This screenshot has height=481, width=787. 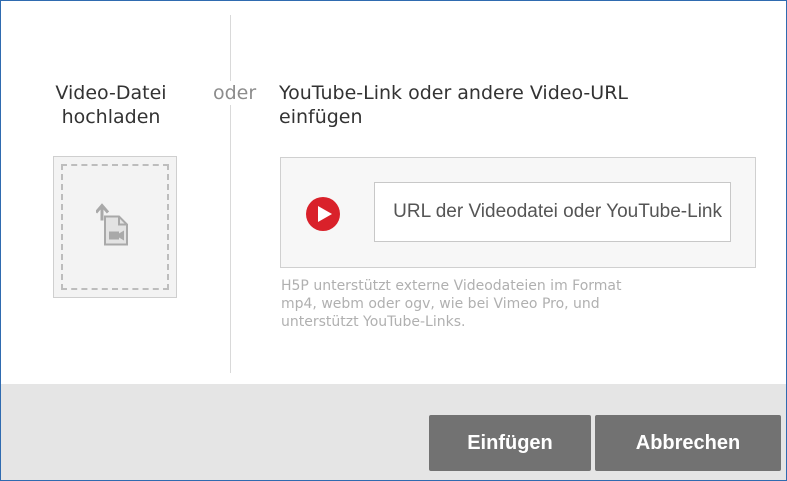 I want to click on upload-section: Video-Datei hochladen, so click(x=111, y=189).